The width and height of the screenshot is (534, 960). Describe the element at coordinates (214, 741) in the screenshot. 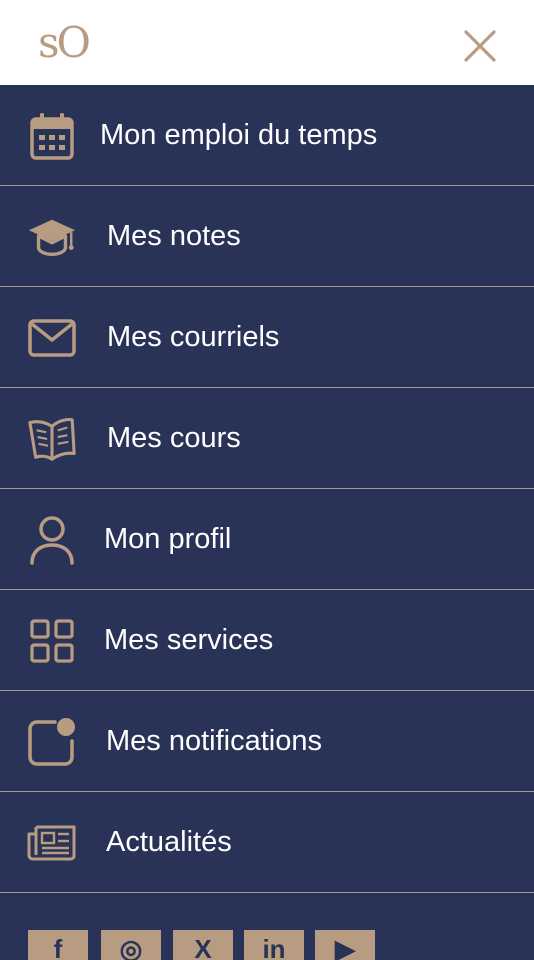

I see `menu-item-label: Mes notifications` at that location.